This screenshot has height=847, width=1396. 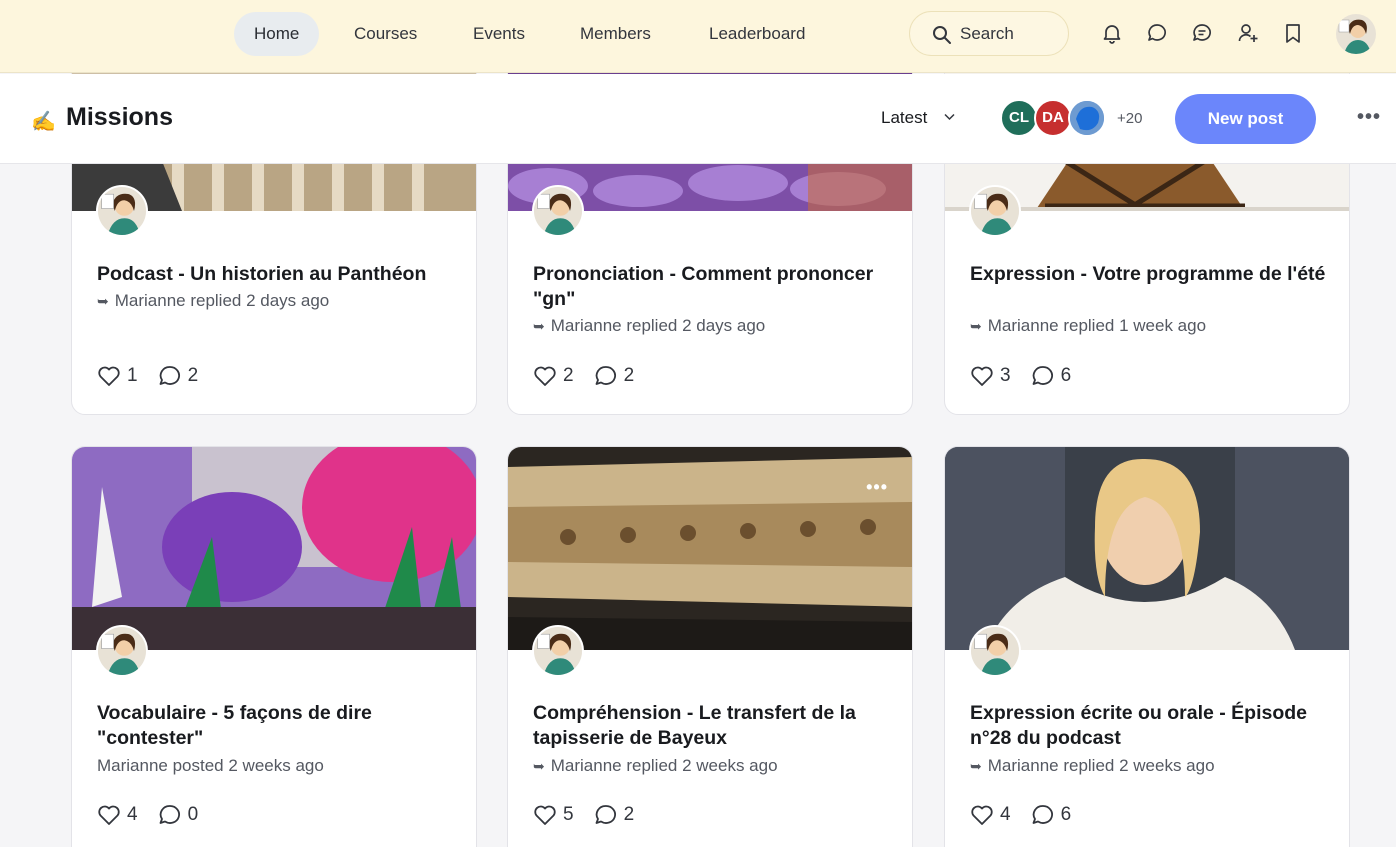 I want to click on messages-icon, so click(x=1202, y=33).